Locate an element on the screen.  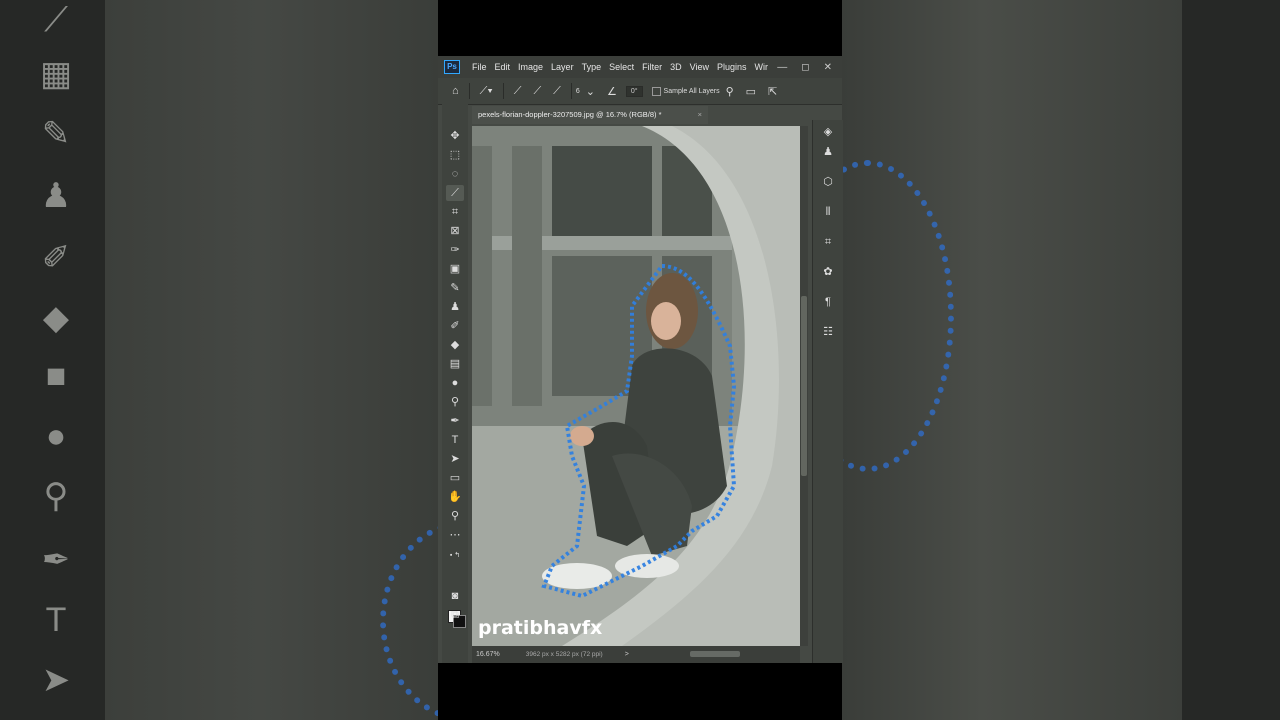
lasso-icon: ◌ is located at coordinates (455, 174).